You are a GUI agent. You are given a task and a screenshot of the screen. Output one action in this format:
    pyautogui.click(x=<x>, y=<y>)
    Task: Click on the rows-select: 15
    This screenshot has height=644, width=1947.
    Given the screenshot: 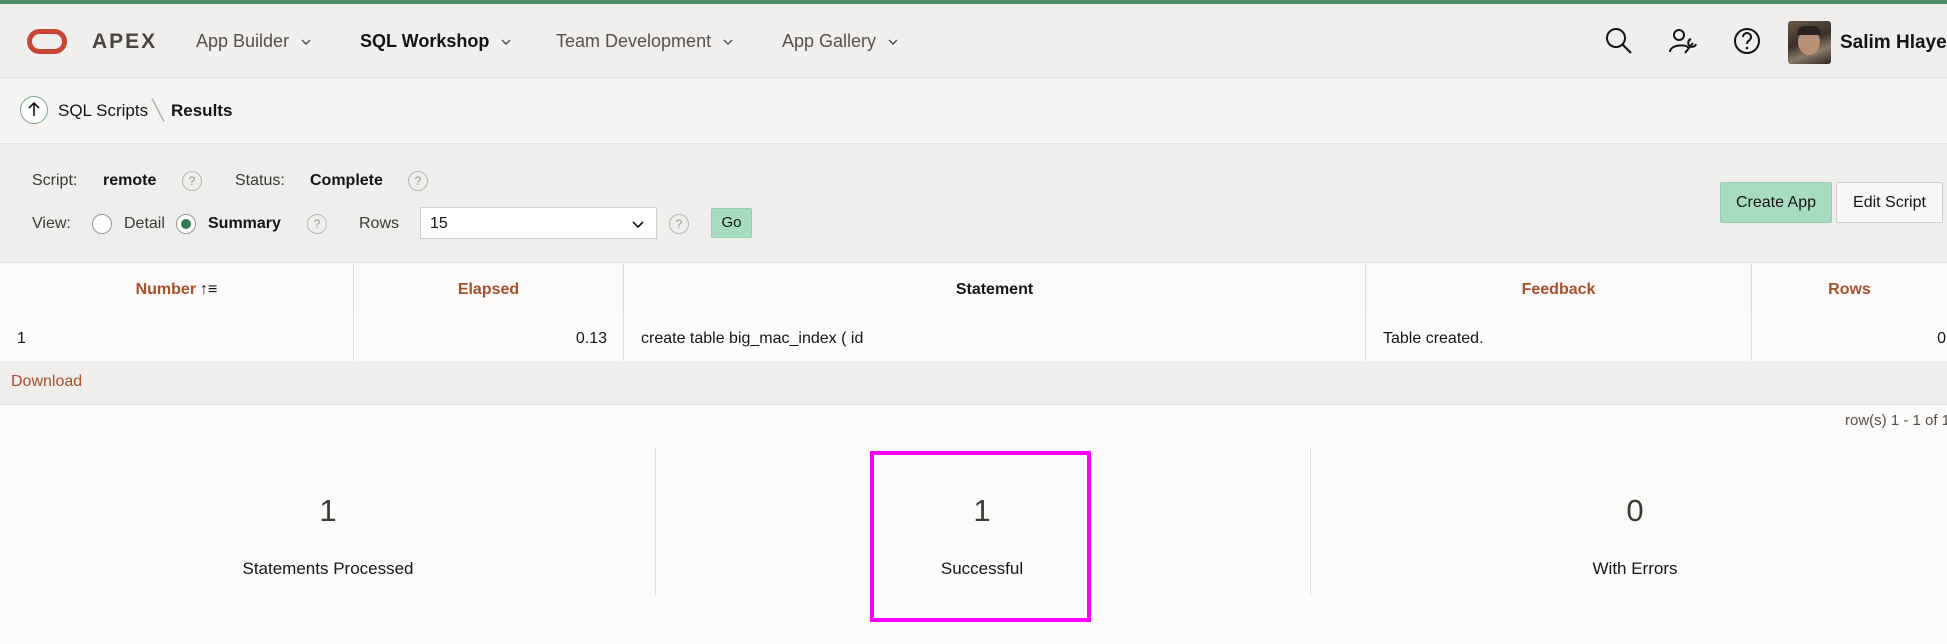 What is the action you would take?
    pyautogui.click(x=538, y=223)
    